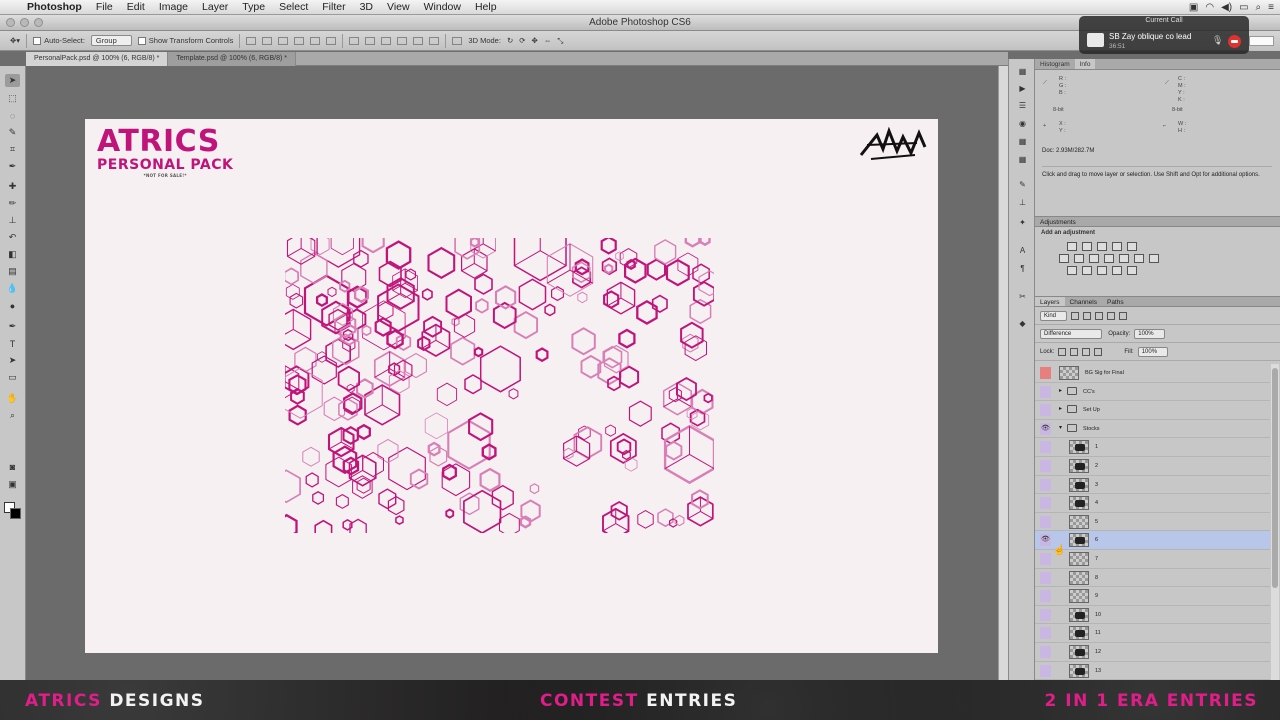  Describe the element at coordinates (1022, 268) in the screenshot. I see `paragraph-icon: ¶` at that location.